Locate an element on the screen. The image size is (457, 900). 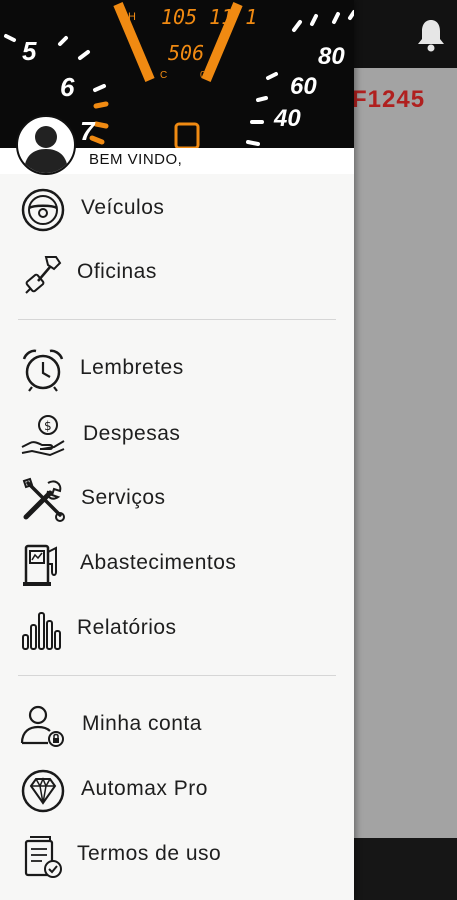
menu-item-servicos: Serviços is located at coordinates (177, 499).